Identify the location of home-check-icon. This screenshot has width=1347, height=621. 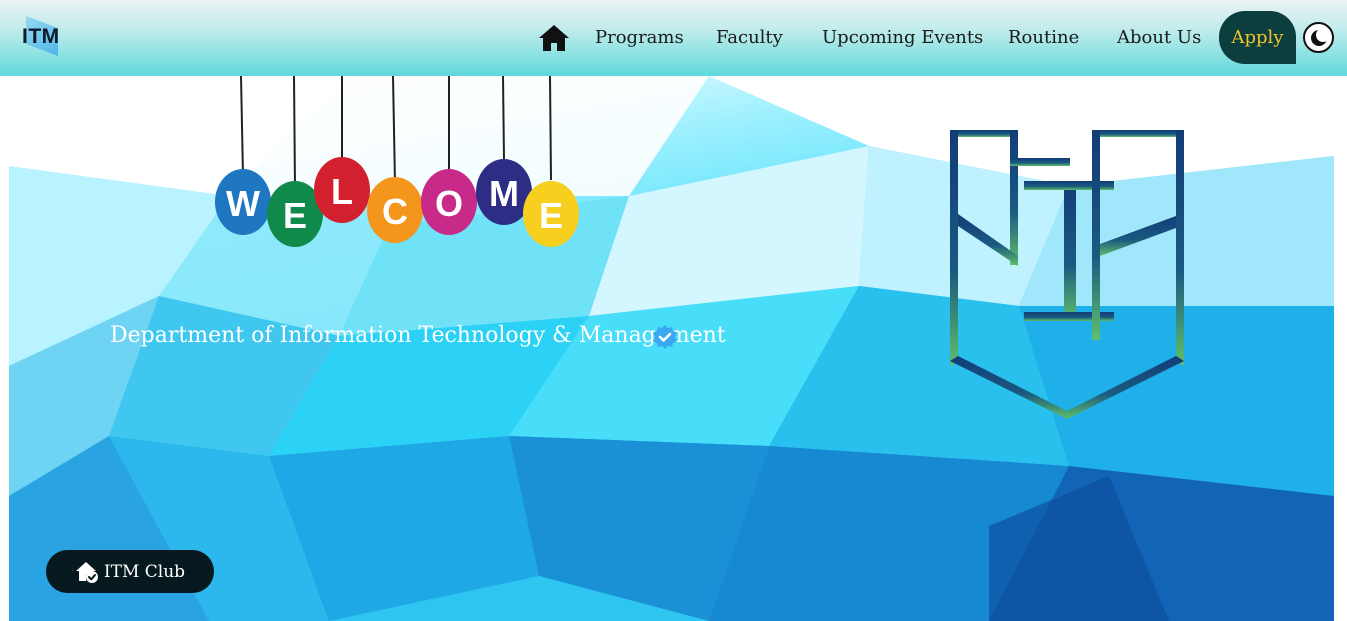
(86, 572).